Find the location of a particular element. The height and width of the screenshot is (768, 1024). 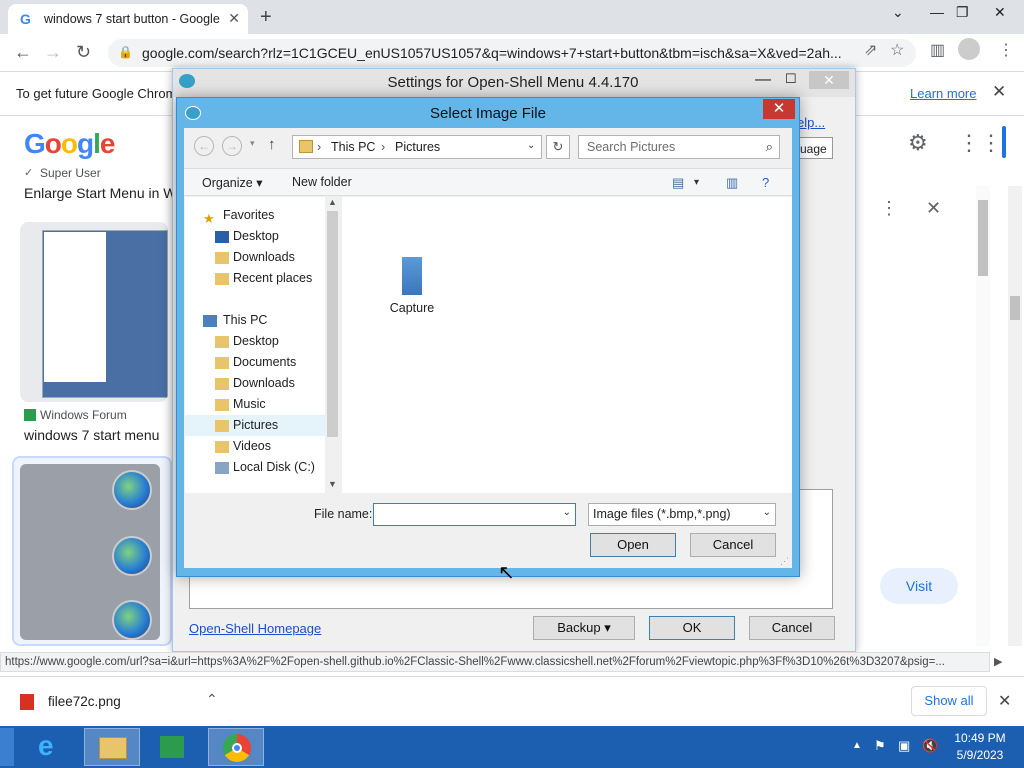

nav-fav-recent-places: Recent places is located at coordinates (255, 278).